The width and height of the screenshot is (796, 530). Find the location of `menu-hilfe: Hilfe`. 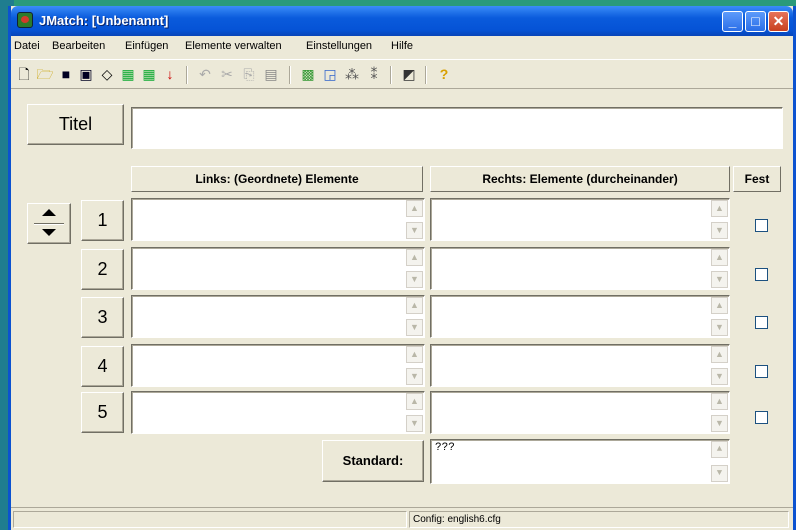

menu-hilfe: Hilfe is located at coordinates (402, 46).